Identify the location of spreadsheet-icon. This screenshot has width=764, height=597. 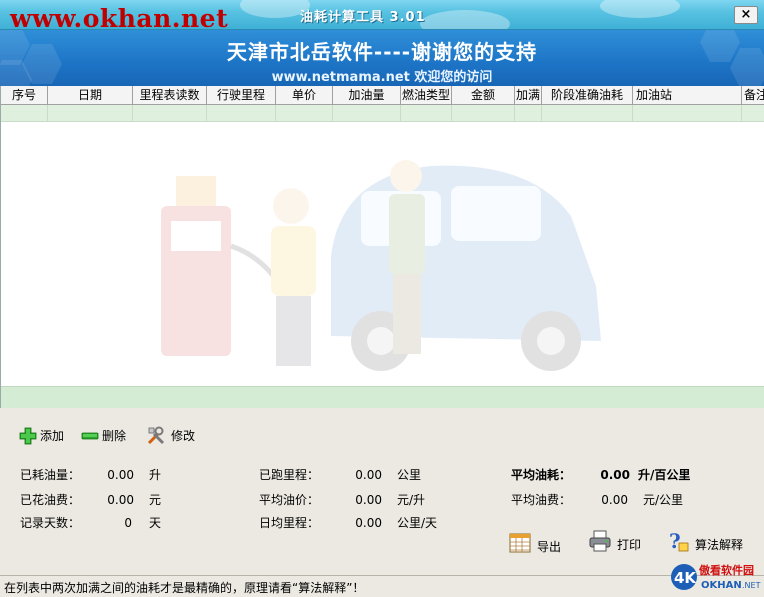
(520, 543).